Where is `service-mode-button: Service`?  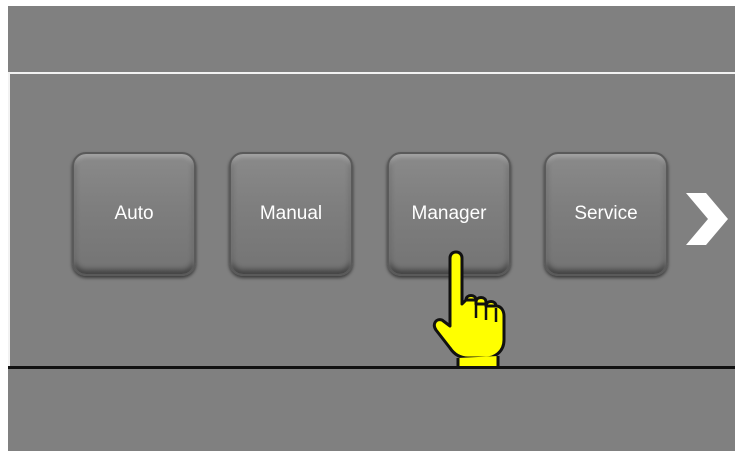 service-mode-button: Service is located at coordinates (606, 214).